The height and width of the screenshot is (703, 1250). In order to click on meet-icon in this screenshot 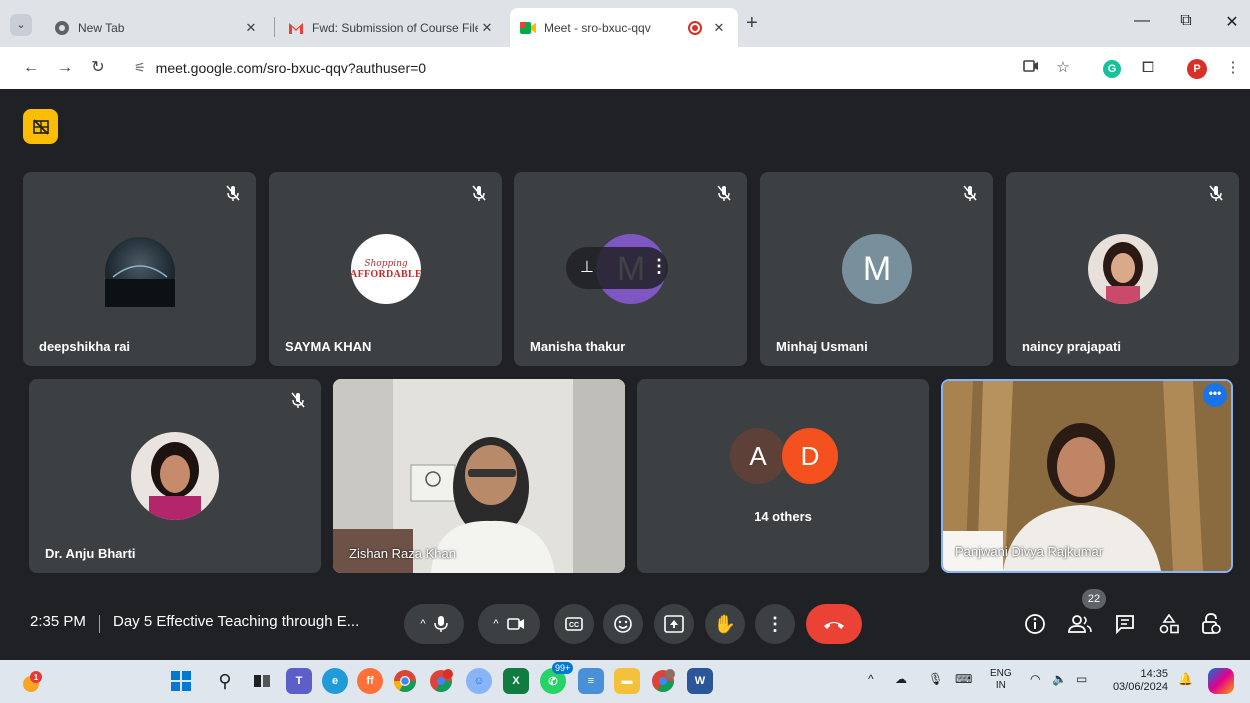, I will do `click(528, 28)`.